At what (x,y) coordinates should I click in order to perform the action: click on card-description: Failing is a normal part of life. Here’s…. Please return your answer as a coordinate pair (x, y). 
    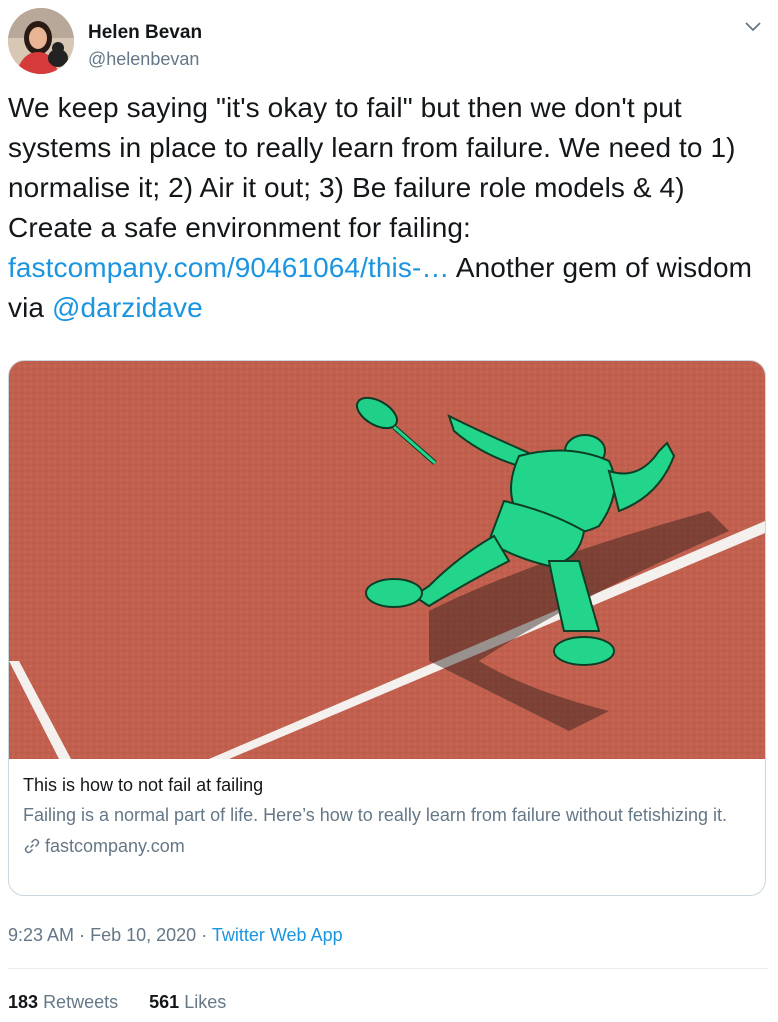
    Looking at the image, I should click on (375, 815).